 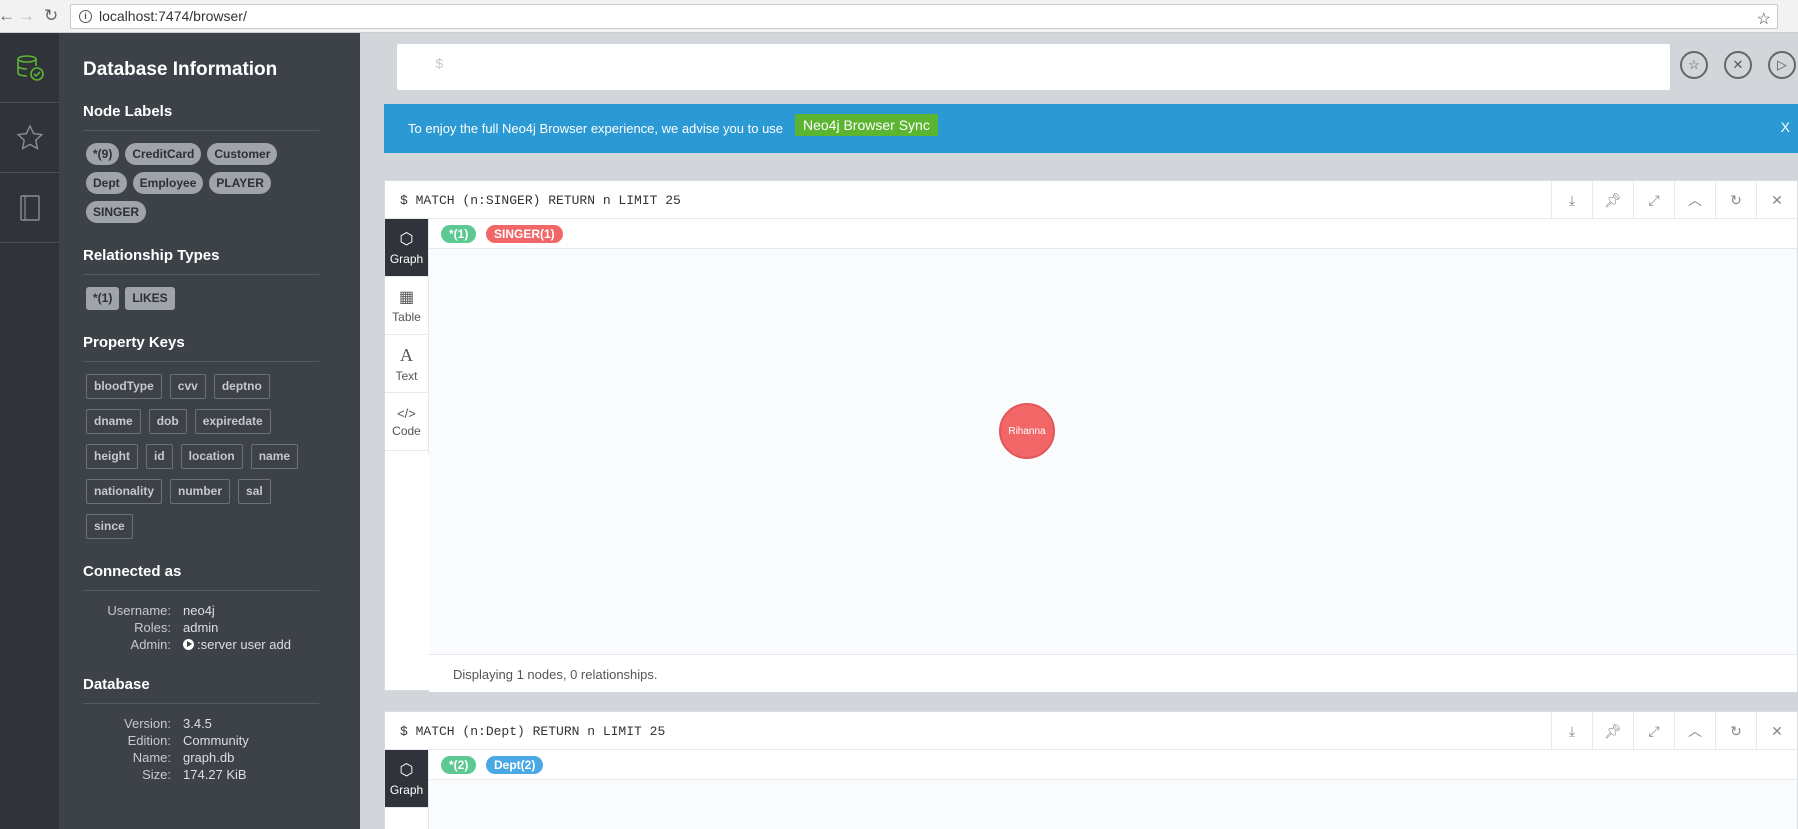 What do you see at coordinates (124, 491) in the screenshot?
I see `property-key-pill: nationality` at bounding box center [124, 491].